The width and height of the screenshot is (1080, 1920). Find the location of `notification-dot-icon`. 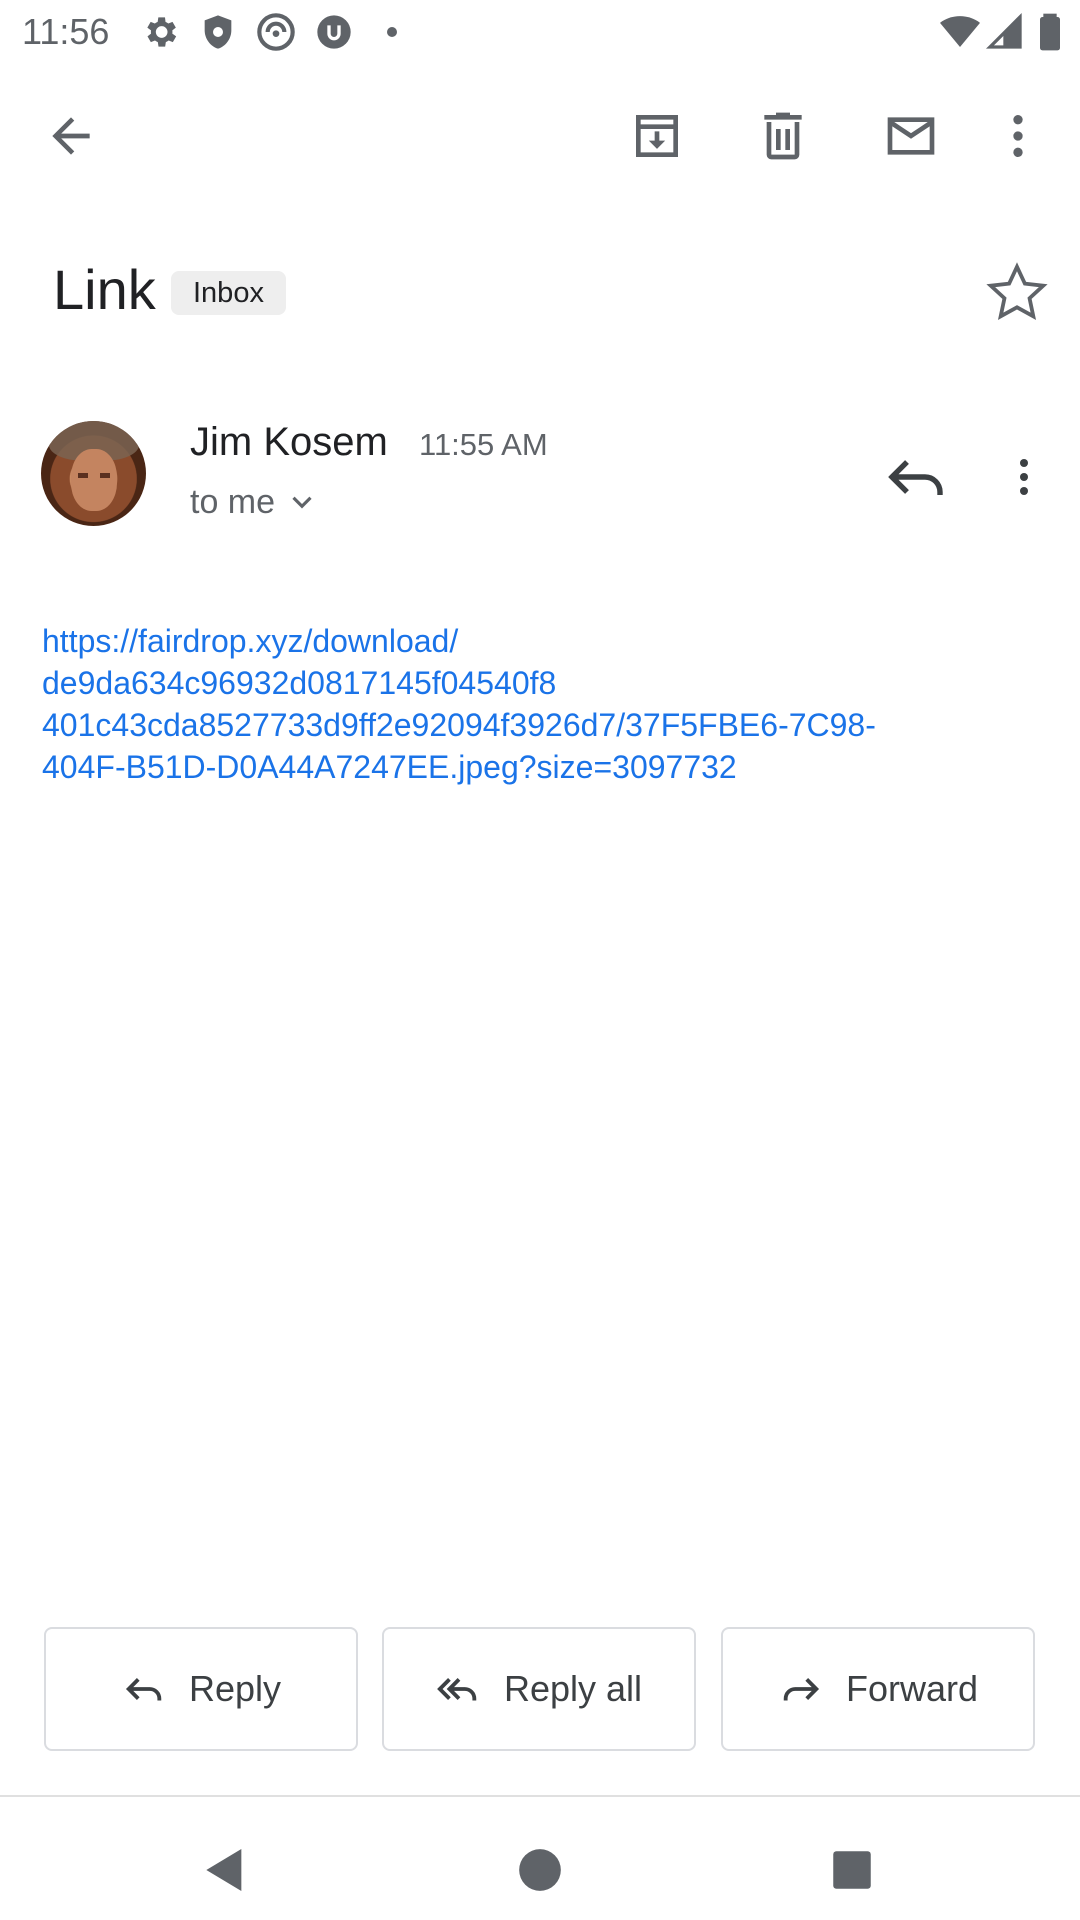

notification-dot-icon is located at coordinates (392, 32).